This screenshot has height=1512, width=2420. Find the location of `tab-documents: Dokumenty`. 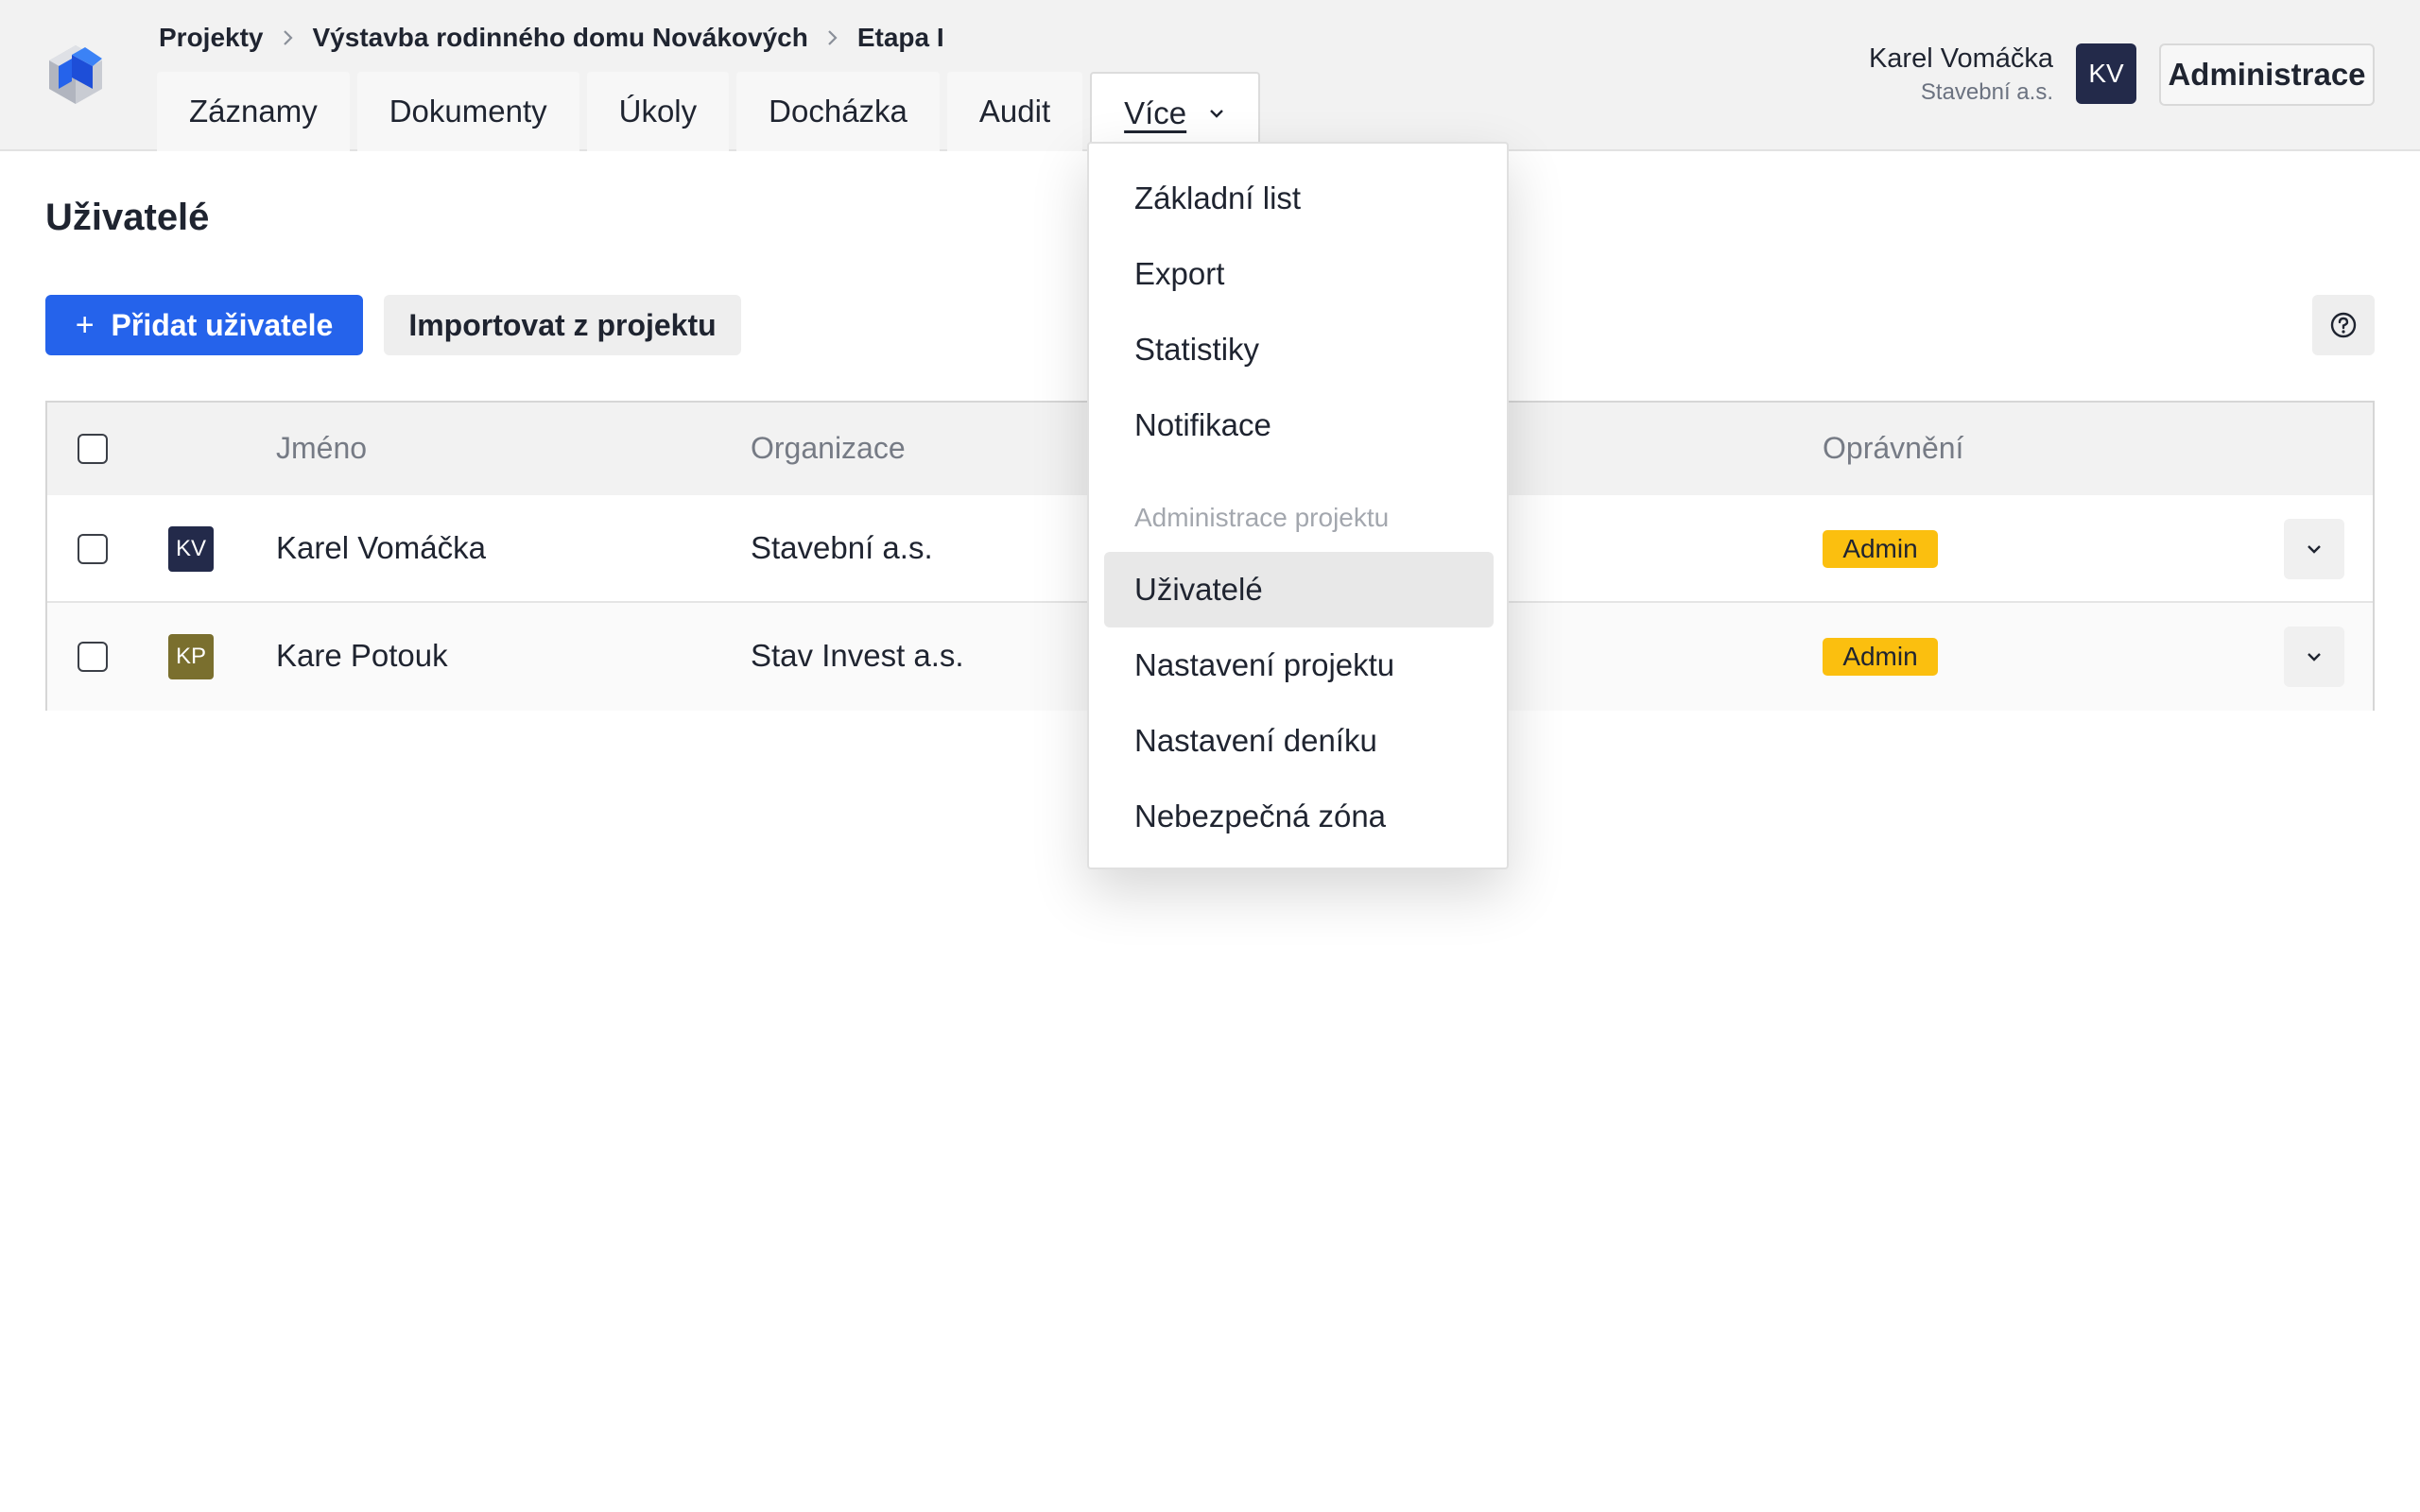

tab-documents: Dokumenty is located at coordinates (467, 111).